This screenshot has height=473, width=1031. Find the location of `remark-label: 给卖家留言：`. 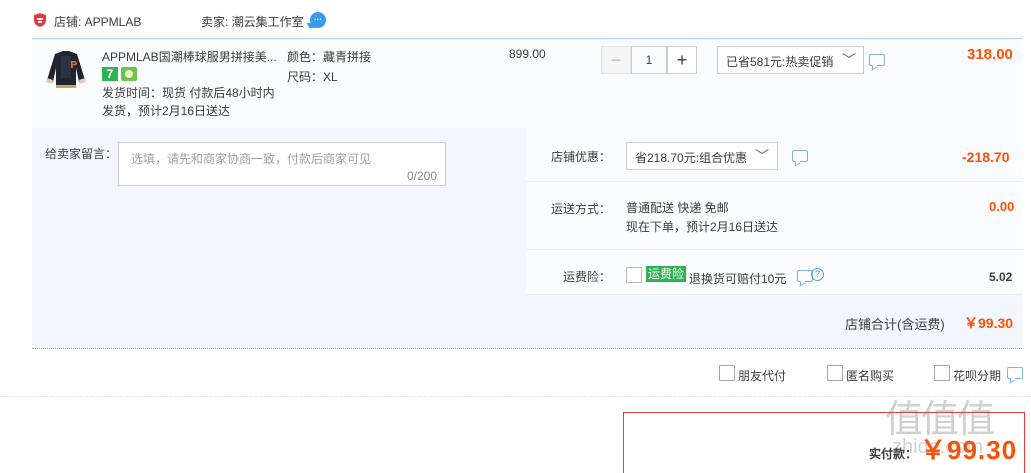

remark-label: 给卖家留言： is located at coordinates (81, 154).